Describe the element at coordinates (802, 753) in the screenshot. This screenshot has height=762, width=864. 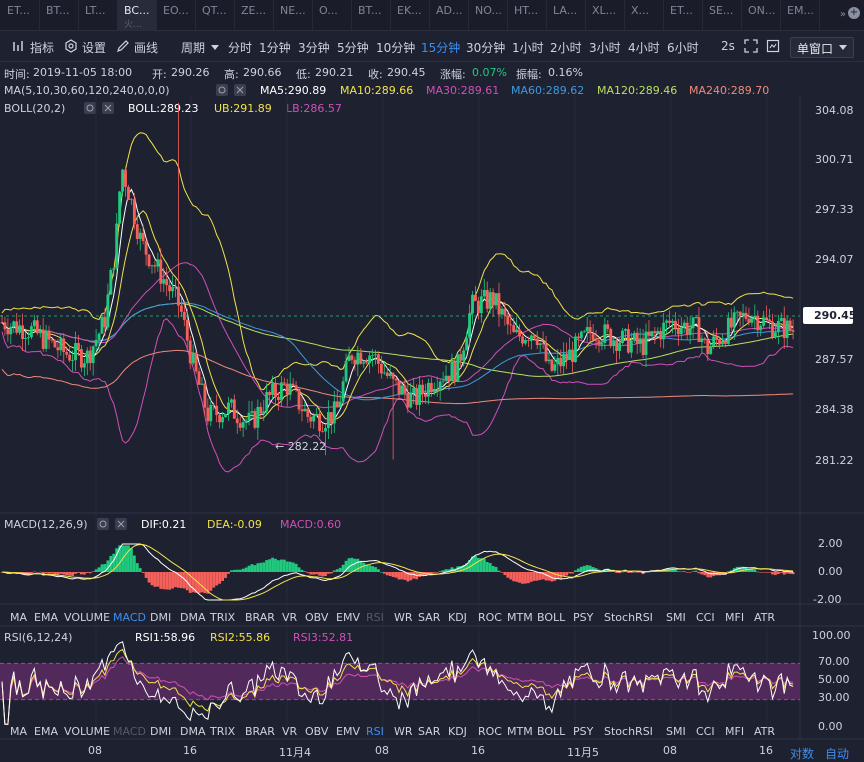
I see `log-scale-toggle: 对数` at that location.